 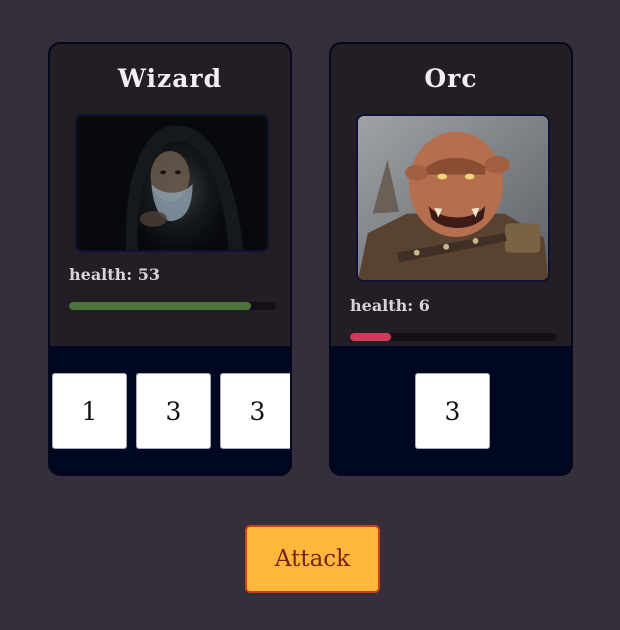 I want to click on enemy-health-text: health: 6, so click(x=390, y=305).